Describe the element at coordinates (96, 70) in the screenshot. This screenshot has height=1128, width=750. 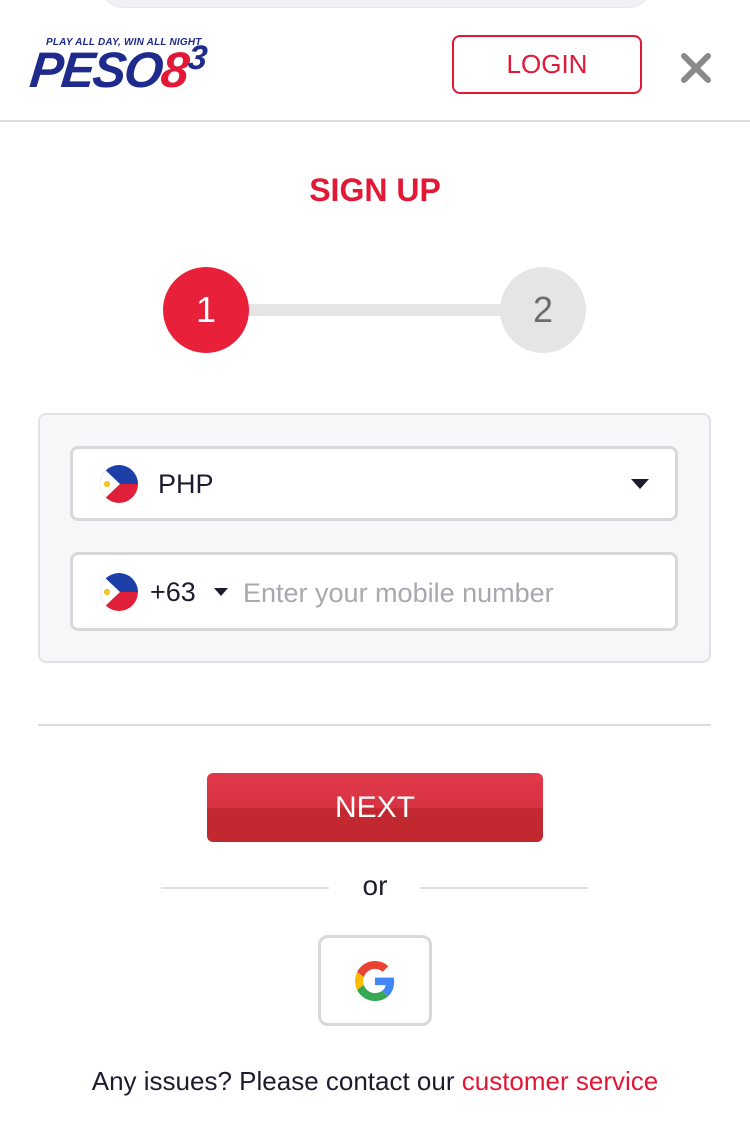
I see `logo-word: PESO` at that location.